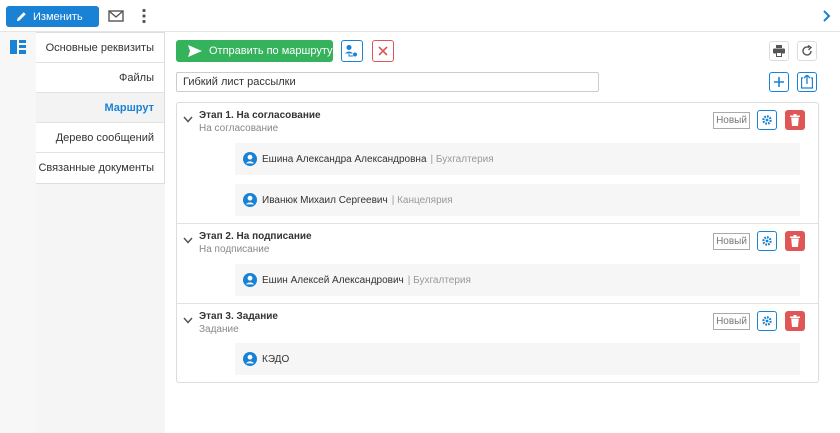 This screenshot has height=433, width=840. I want to click on left-panel-strip, so click(18, 232).